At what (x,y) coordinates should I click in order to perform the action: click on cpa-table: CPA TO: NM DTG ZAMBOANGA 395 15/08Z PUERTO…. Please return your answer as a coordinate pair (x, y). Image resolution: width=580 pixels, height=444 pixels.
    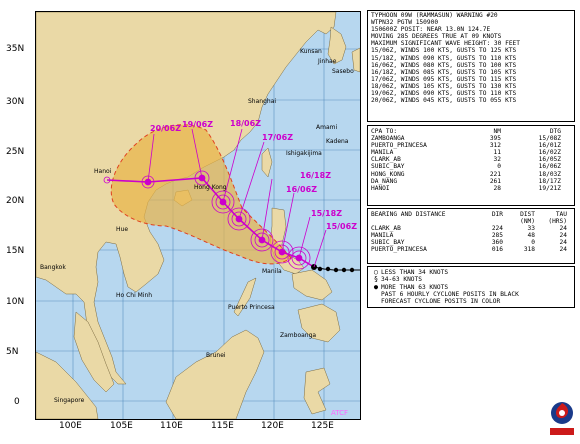
    Looking at the image, I should click on (471, 165).